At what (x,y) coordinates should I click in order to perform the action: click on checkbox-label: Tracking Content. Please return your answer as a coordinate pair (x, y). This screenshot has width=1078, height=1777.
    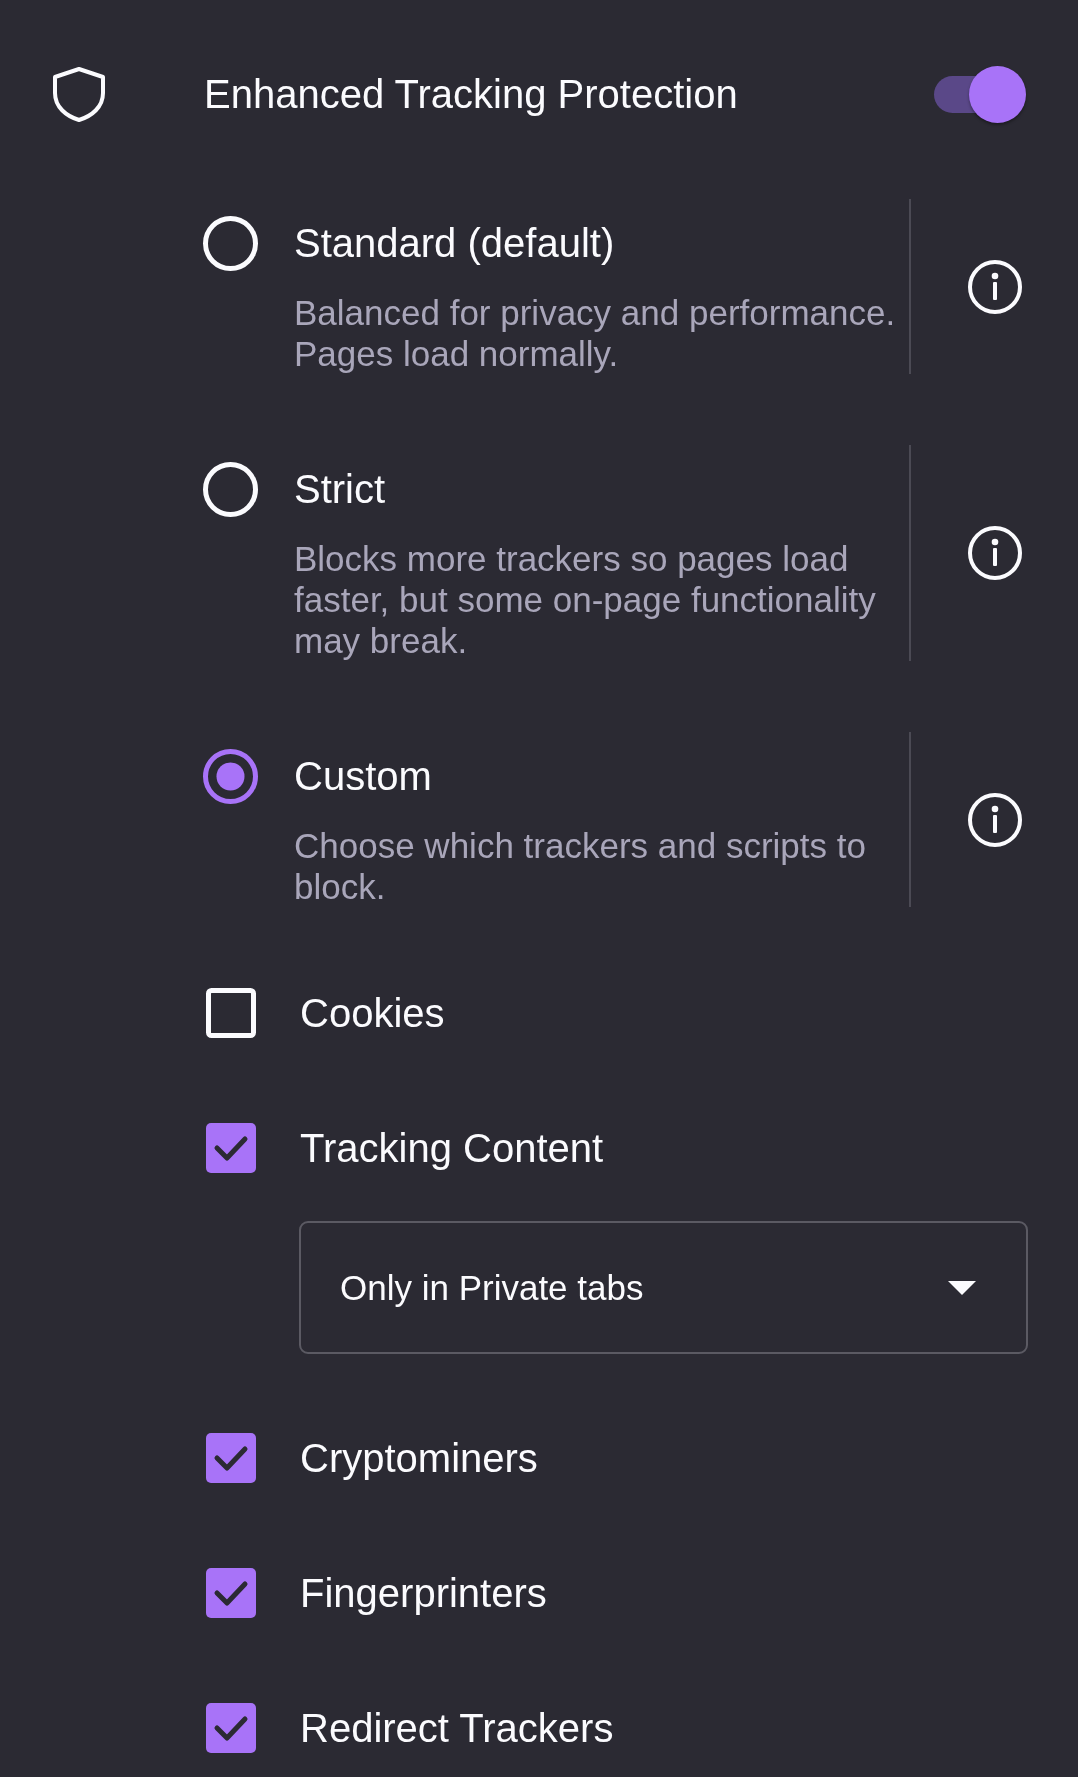
    Looking at the image, I should click on (452, 1148).